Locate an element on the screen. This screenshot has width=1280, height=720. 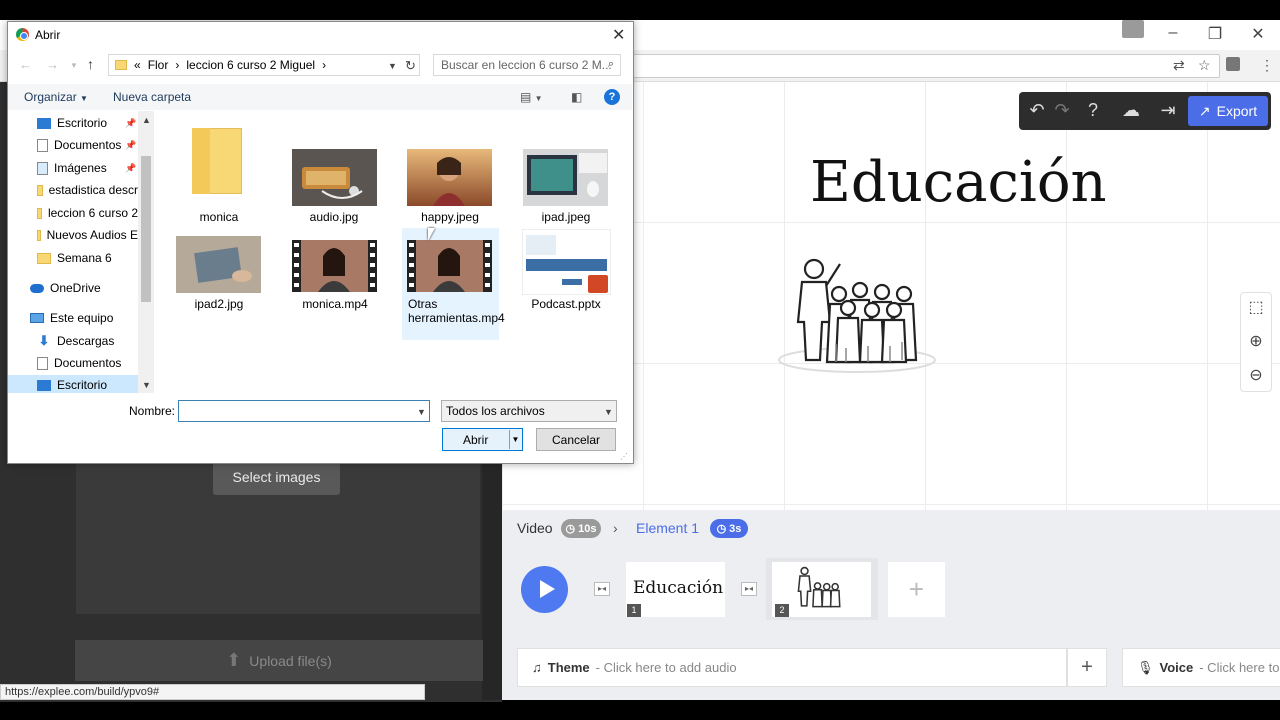
nav-item-estadistica: estadistica descr is located at coordinates (87, 190).